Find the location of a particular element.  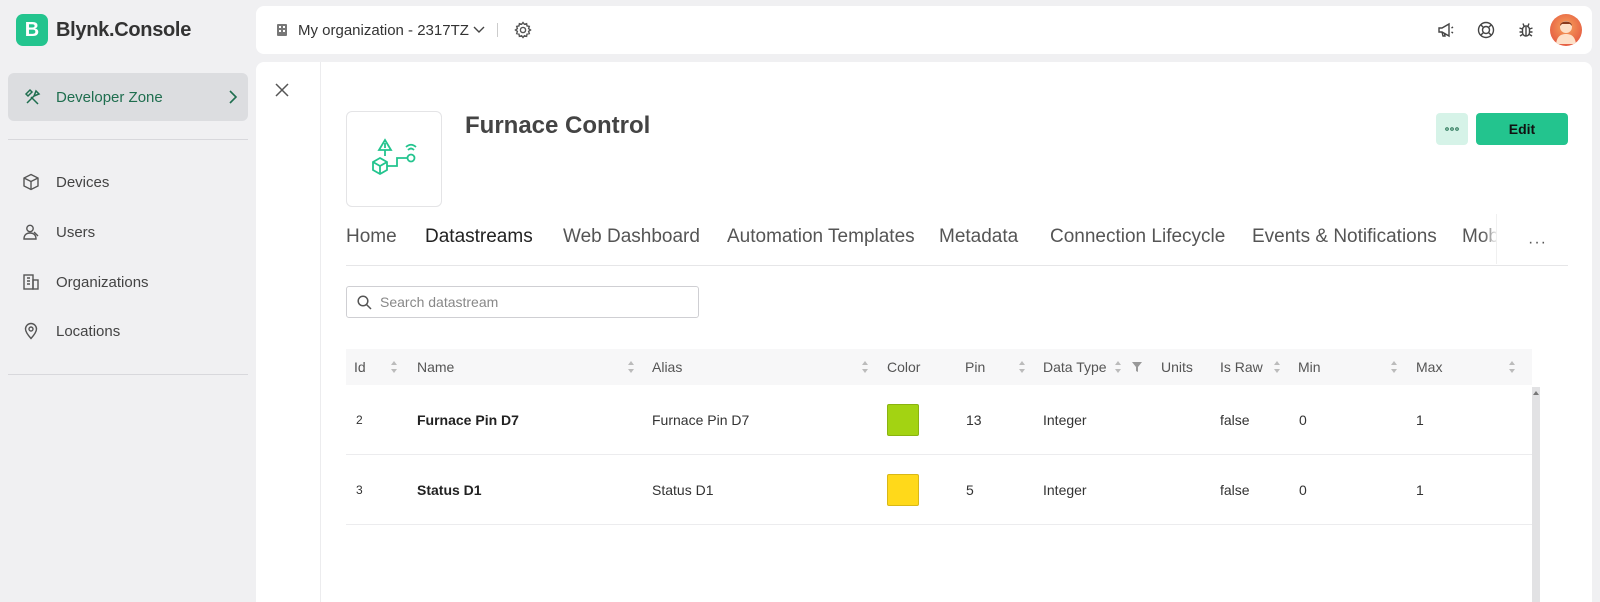

announcements-button is located at coordinates (1446, 30).